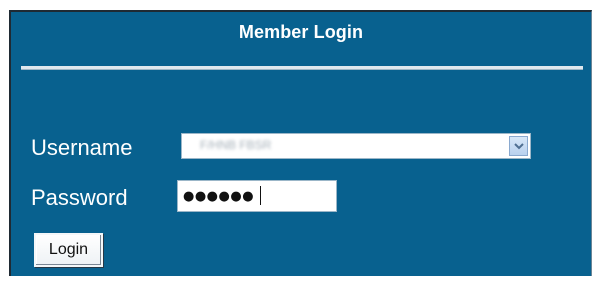 This screenshot has width=597, height=284. What do you see at coordinates (79, 197) in the screenshot?
I see `password-label: Password` at bounding box center [79, 197].